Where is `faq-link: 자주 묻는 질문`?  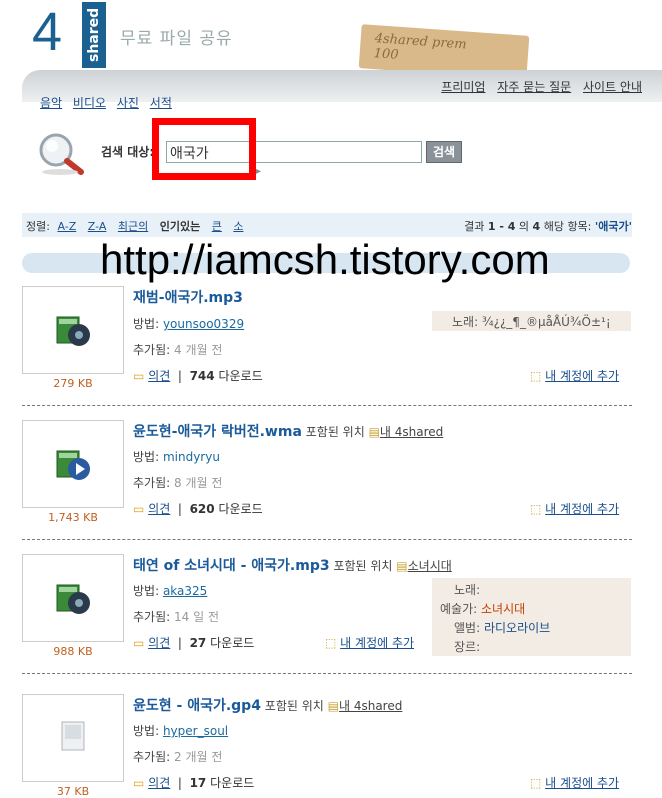 faq-link: 자주 묻는 질문 is located at coordinates (534, 87).